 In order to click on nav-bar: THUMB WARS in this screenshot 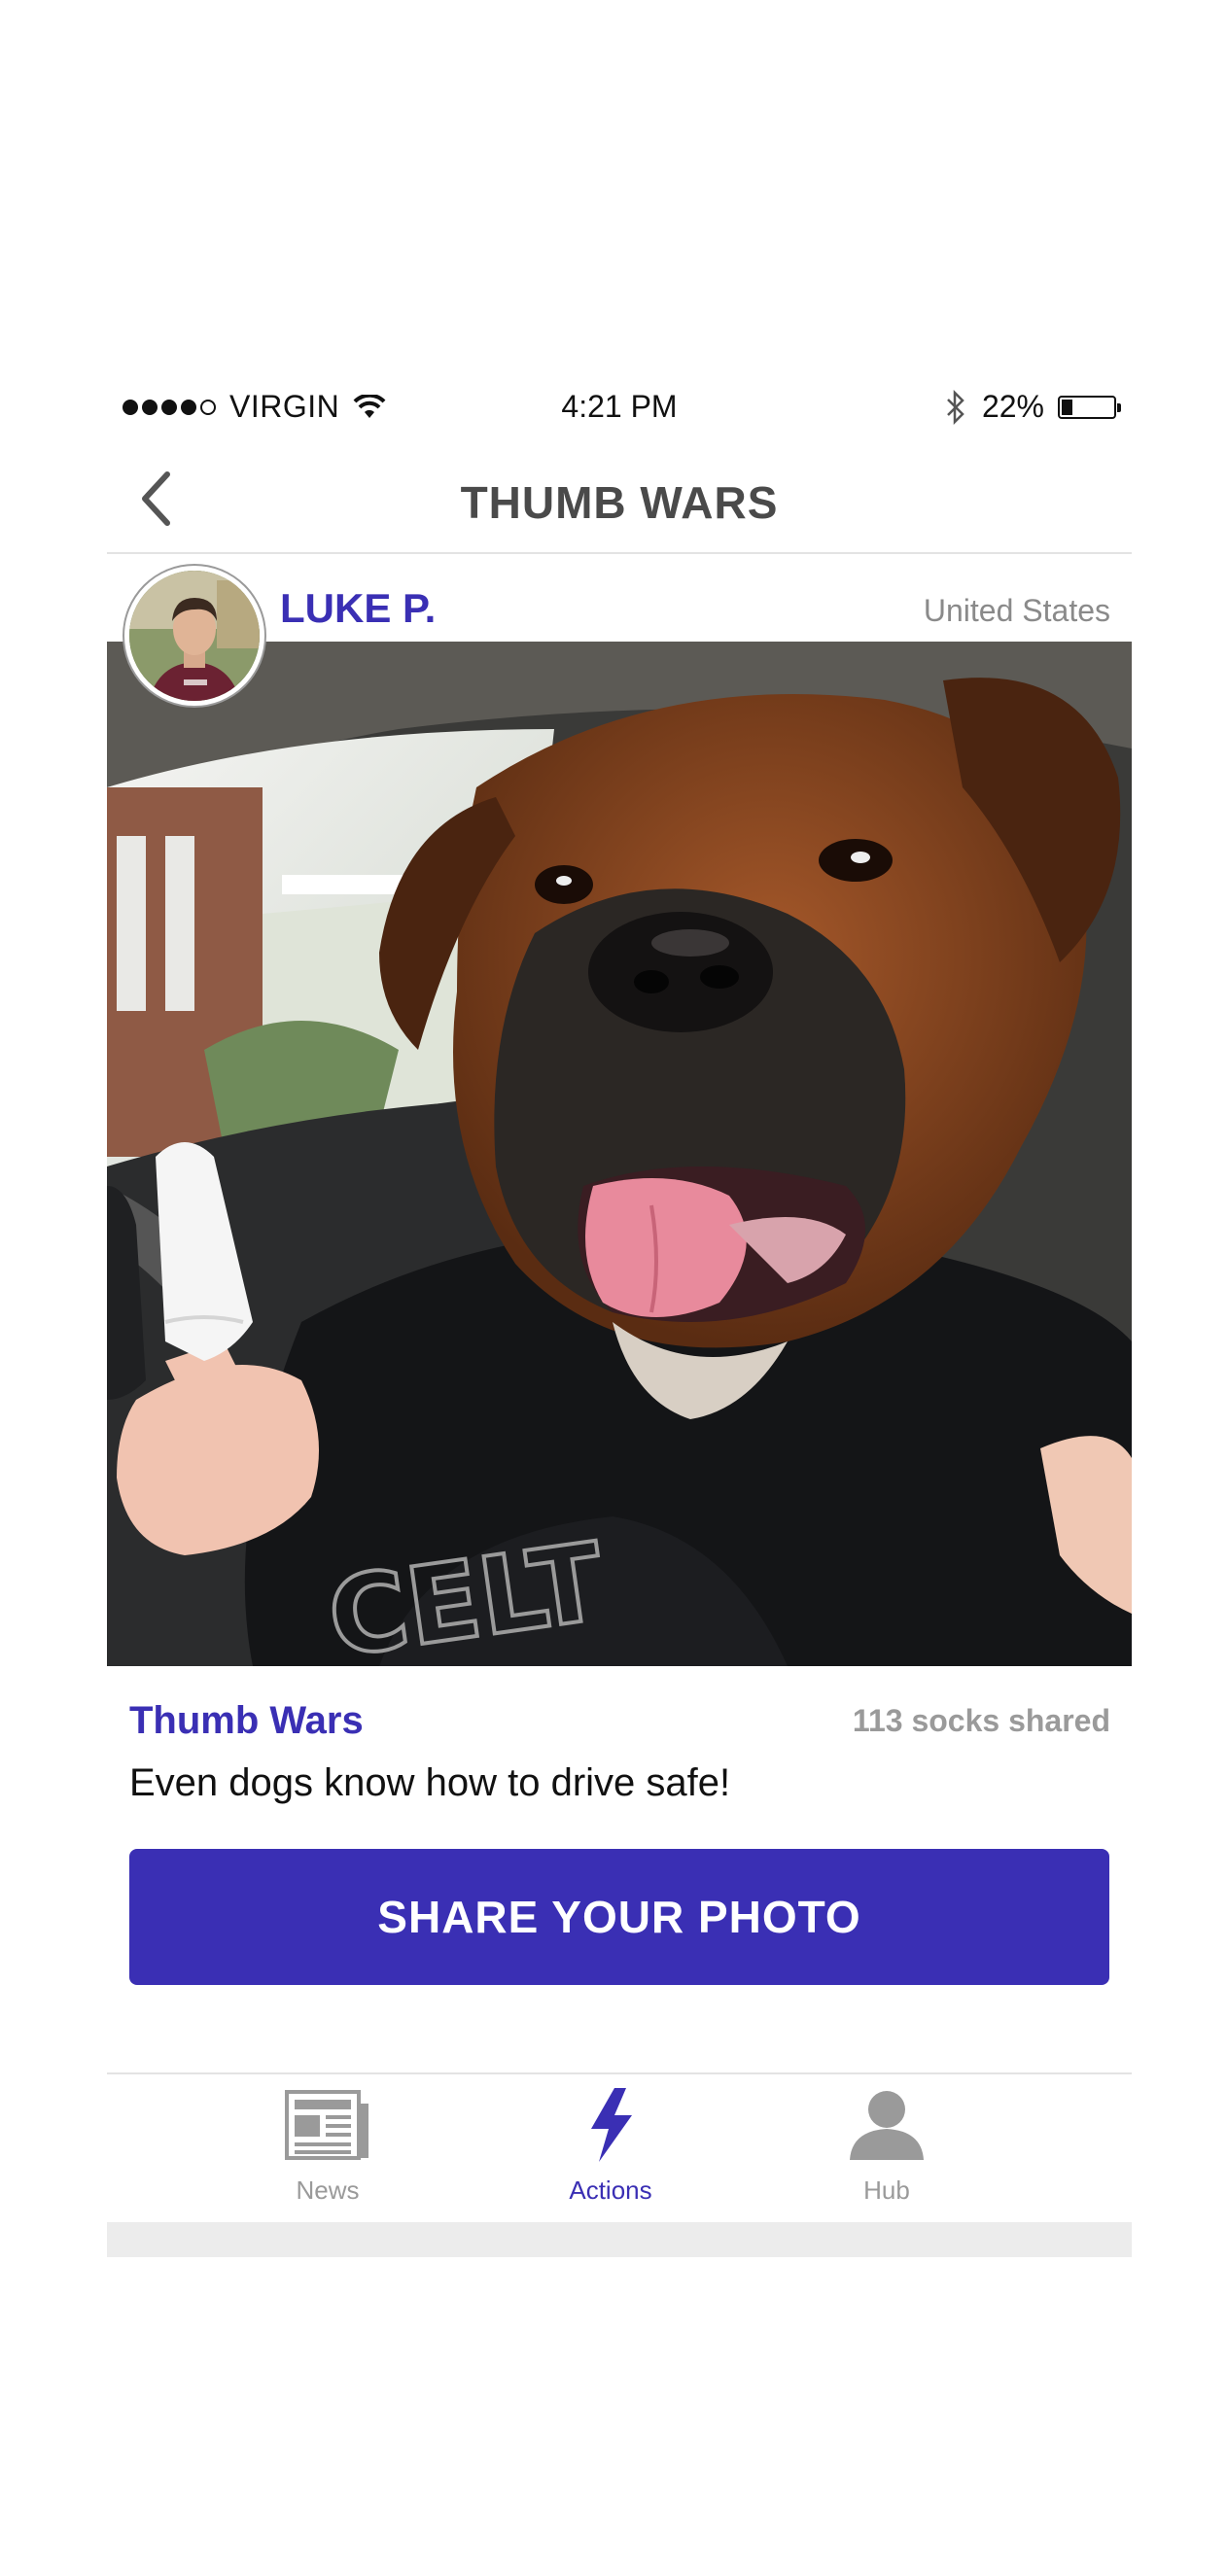, I will do `click(619, 501)`.